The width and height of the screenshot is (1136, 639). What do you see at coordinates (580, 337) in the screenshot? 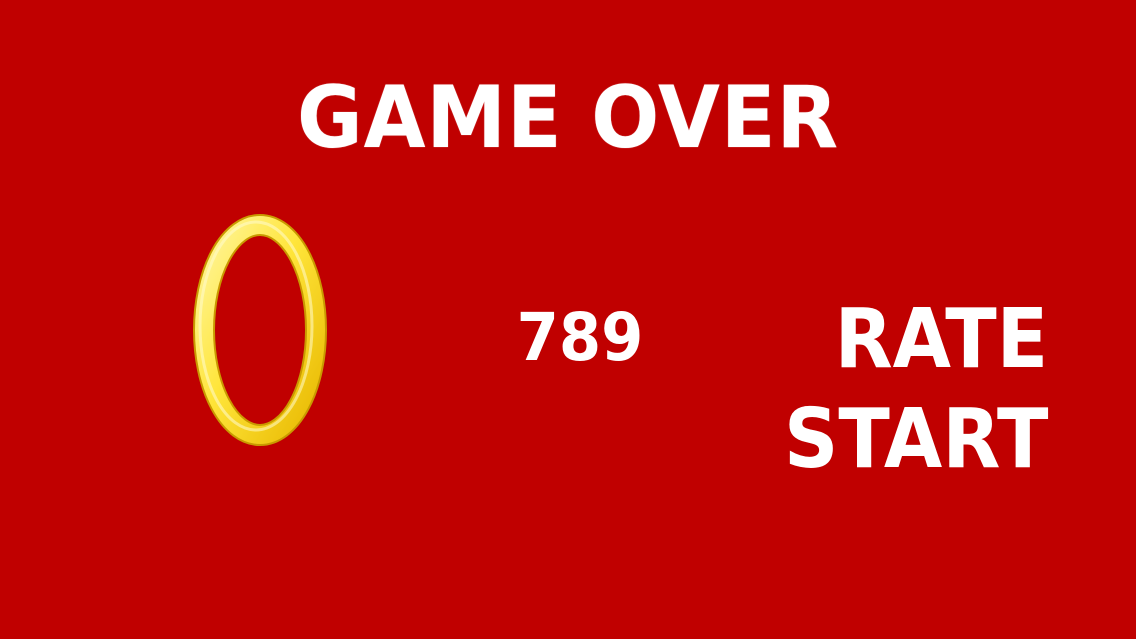
I see `score-value: 789` at bounding box center [580, 337].